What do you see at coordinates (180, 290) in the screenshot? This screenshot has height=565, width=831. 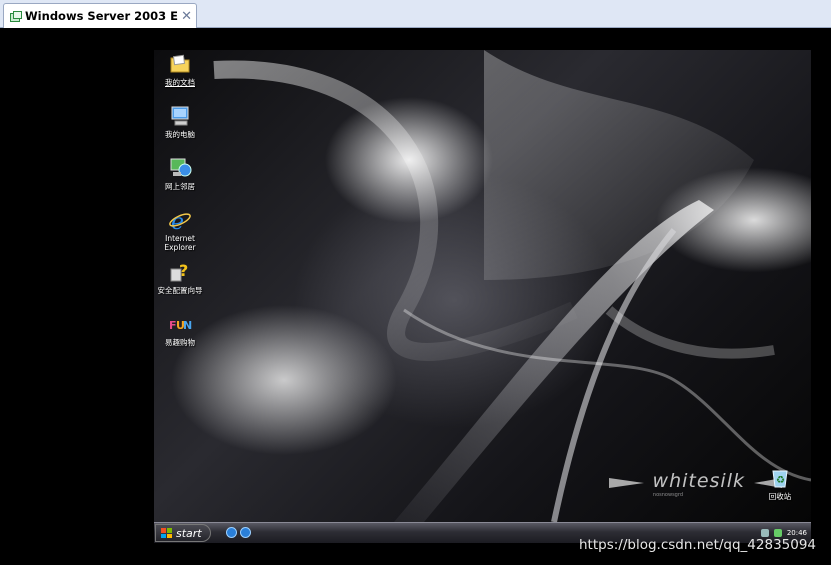 I see `icon-label: 安全配置向导` at bounding box center [180, 290].